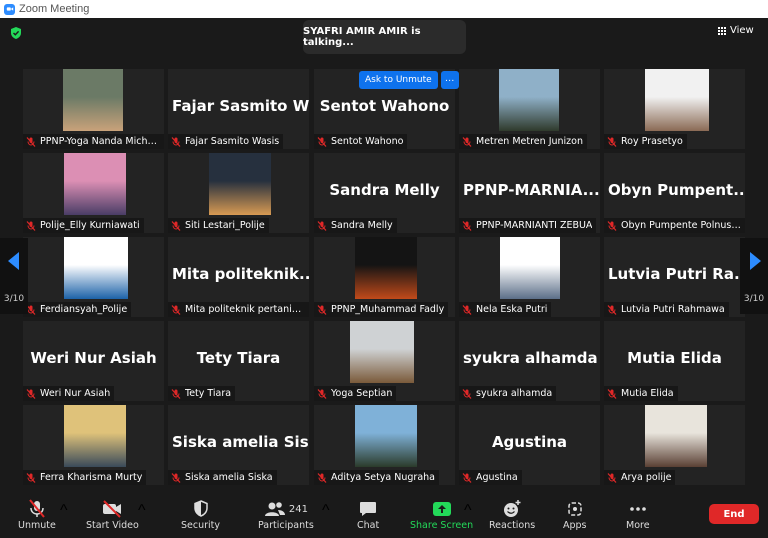 Image resolution: width=768 pixels, height=538 pixels. What do you see at coordinates (298, 509) in the screenshot?
I see `participants-count: 241` at bounding box center [298, 509].